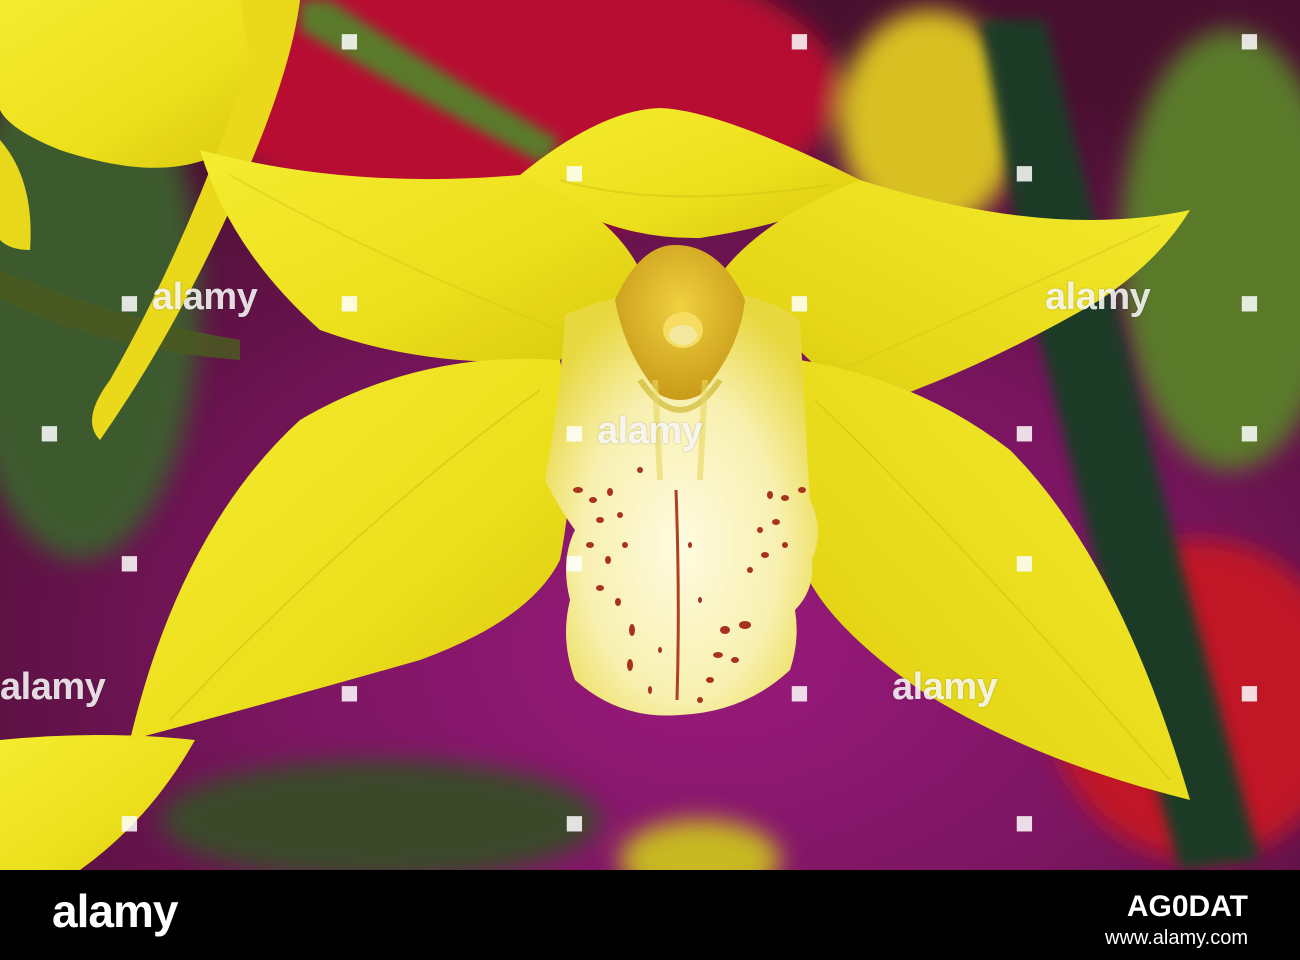 The width and height of the screenshot is (1300, 960). Describe the element at coordinates (1187, 906) in the screenshot. I see `image-id: AG0DAT` at that location.